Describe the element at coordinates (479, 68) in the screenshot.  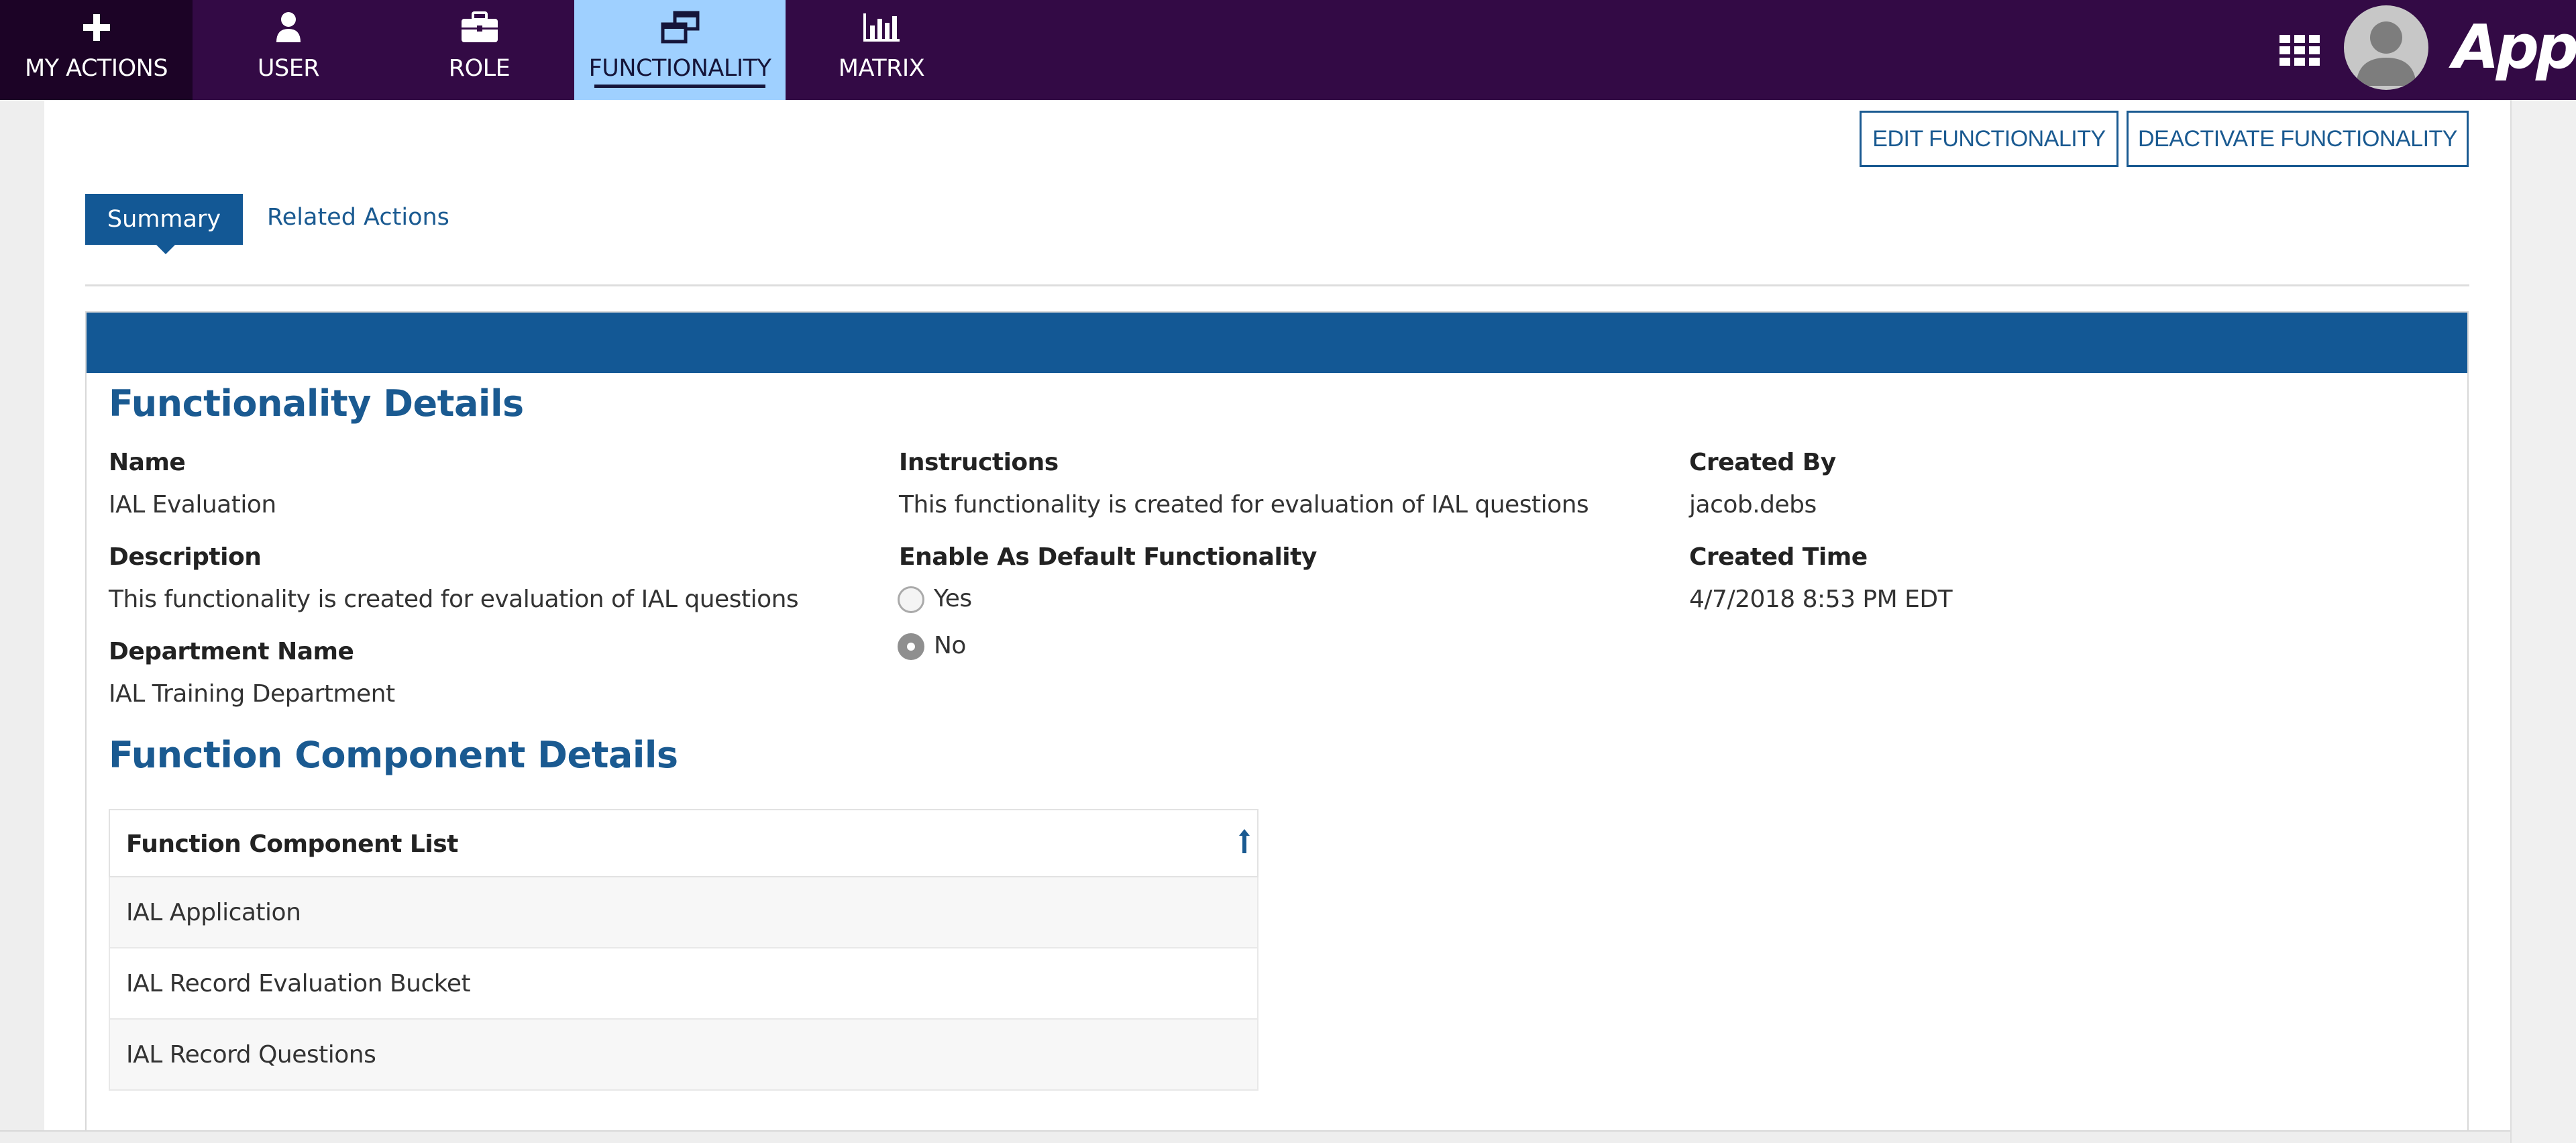
I see `tab-label: ROLE` at that location.